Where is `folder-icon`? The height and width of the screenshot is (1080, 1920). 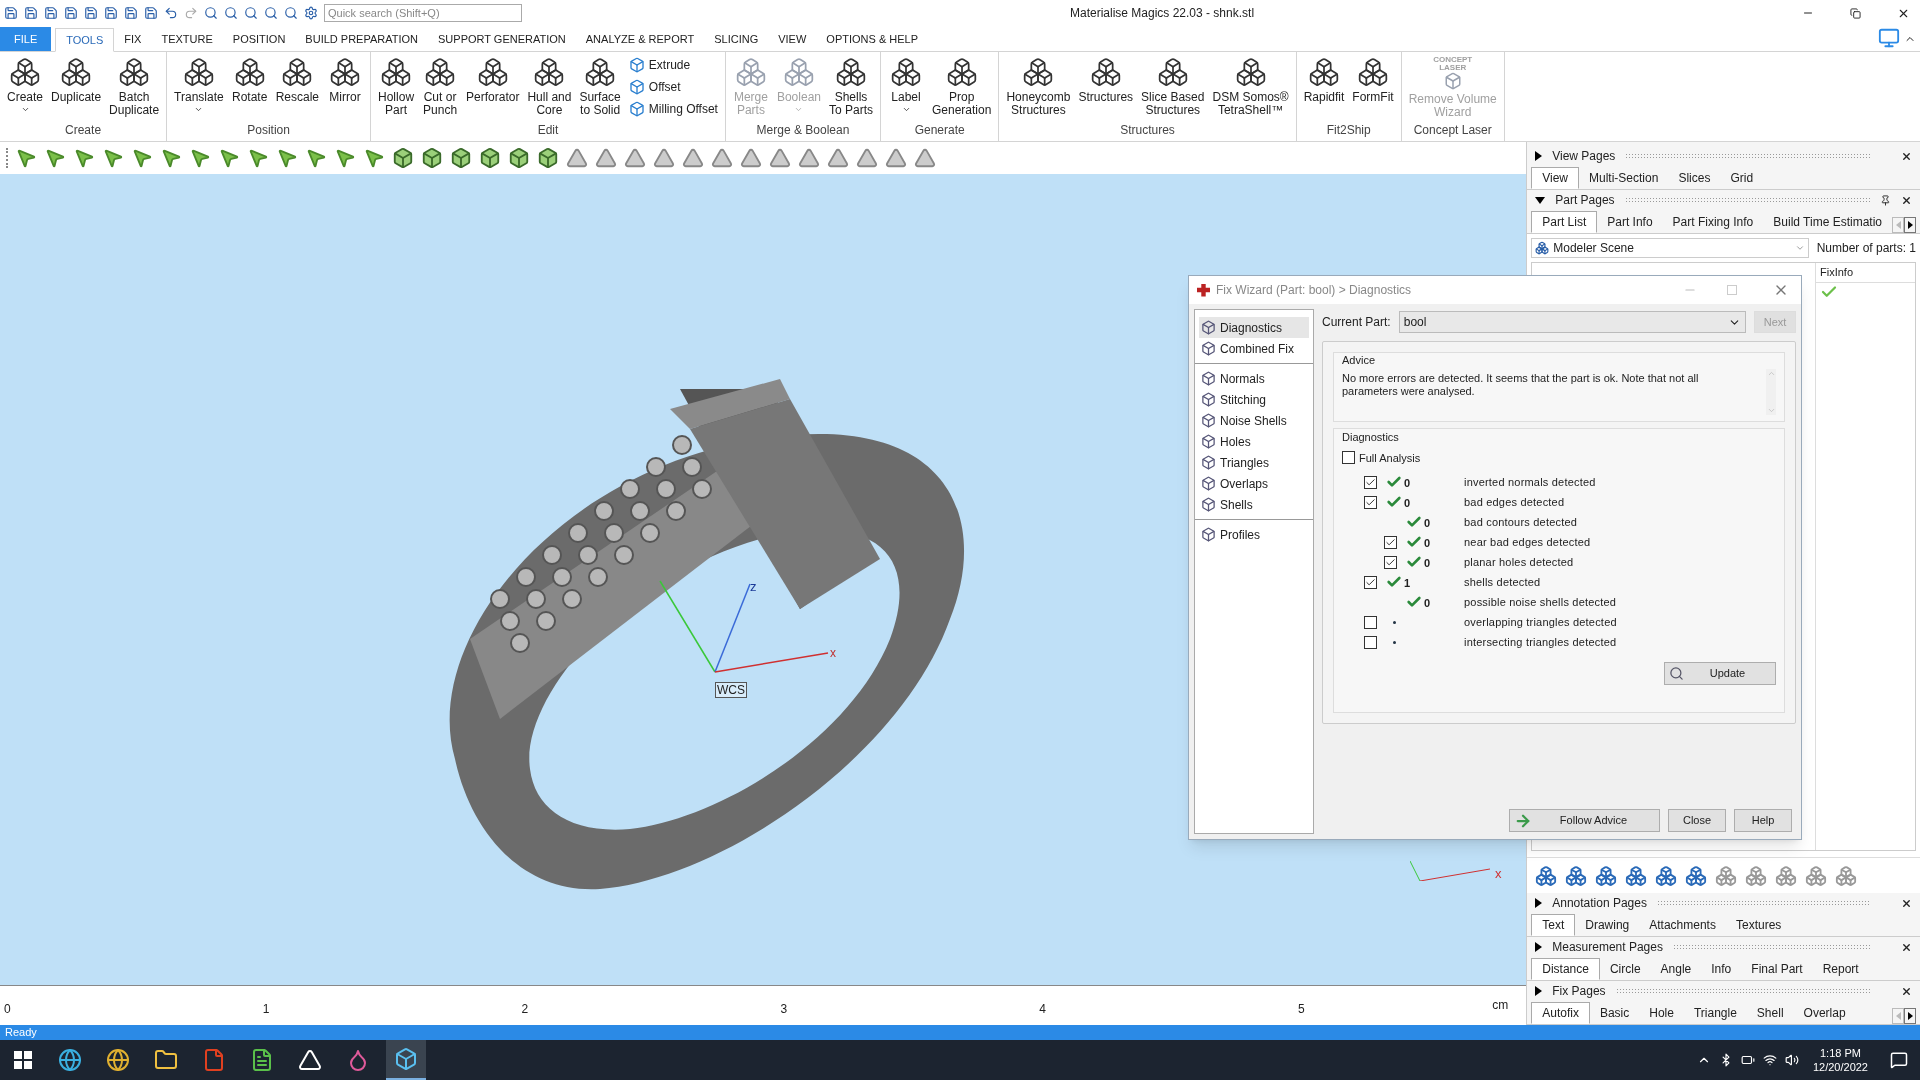
folder-icon is located at coordinates (166, 1060).